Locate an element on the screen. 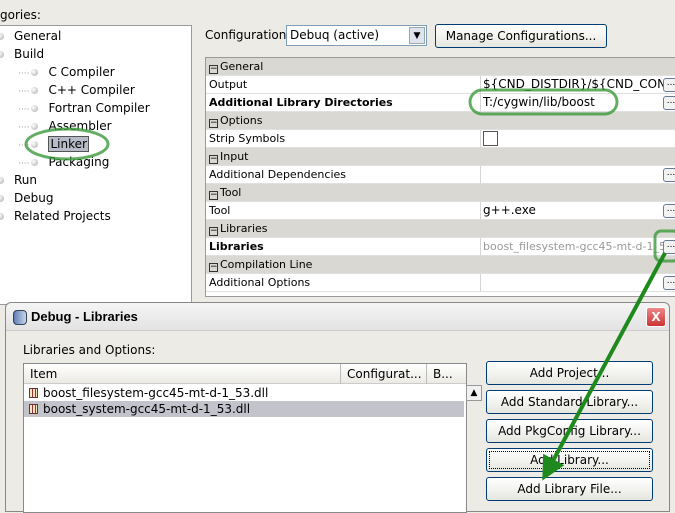 The height and width of the screenshot is (513, 675). tree-item-label: Debug is located at coordinates (34, 198).